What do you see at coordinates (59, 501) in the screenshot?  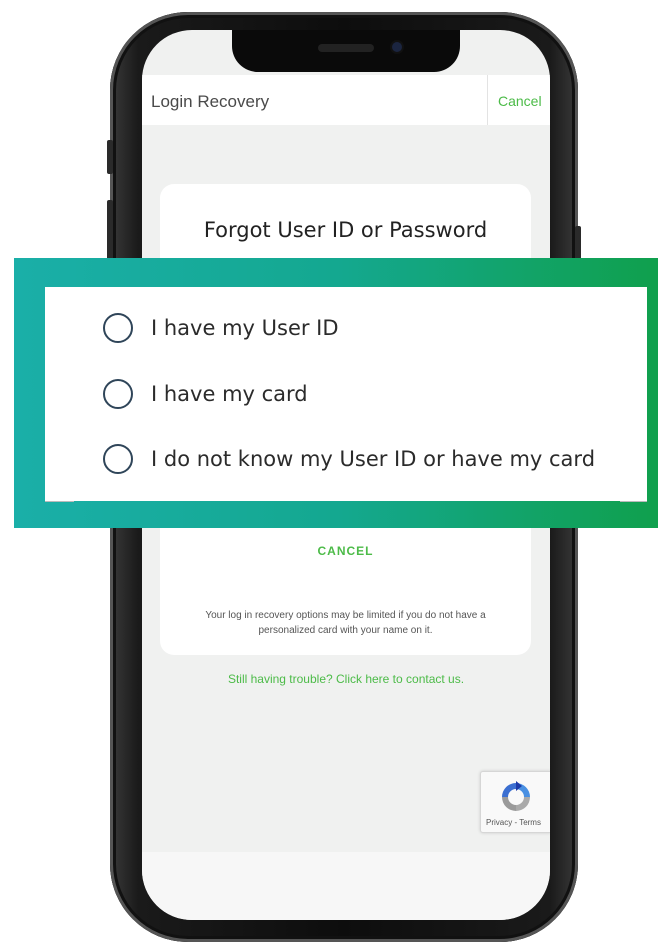 I see `panel-divider-left` at bounding box center [59, 501].